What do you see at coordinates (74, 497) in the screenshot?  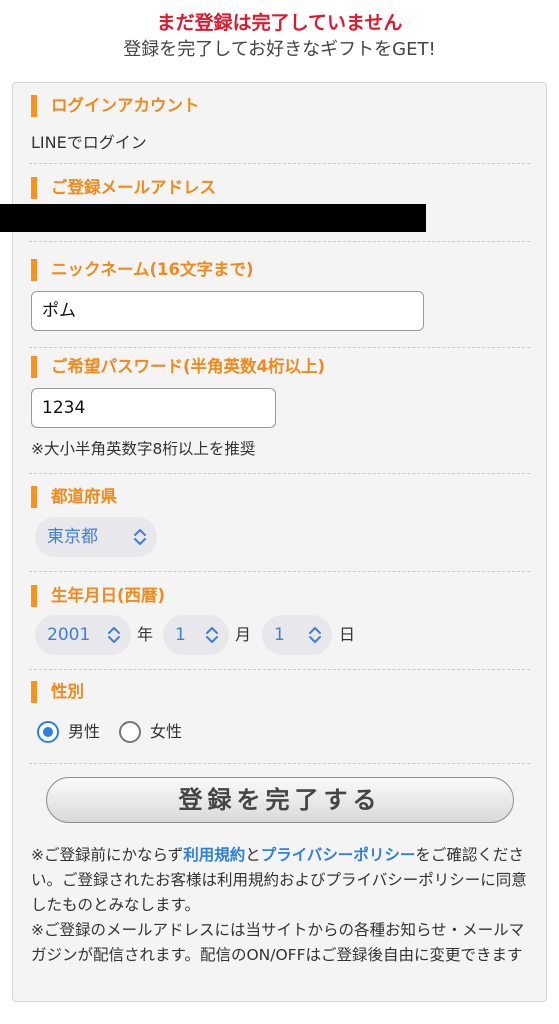 I see `prefecture-label: 都道府県` at bounding box center [74, 497].